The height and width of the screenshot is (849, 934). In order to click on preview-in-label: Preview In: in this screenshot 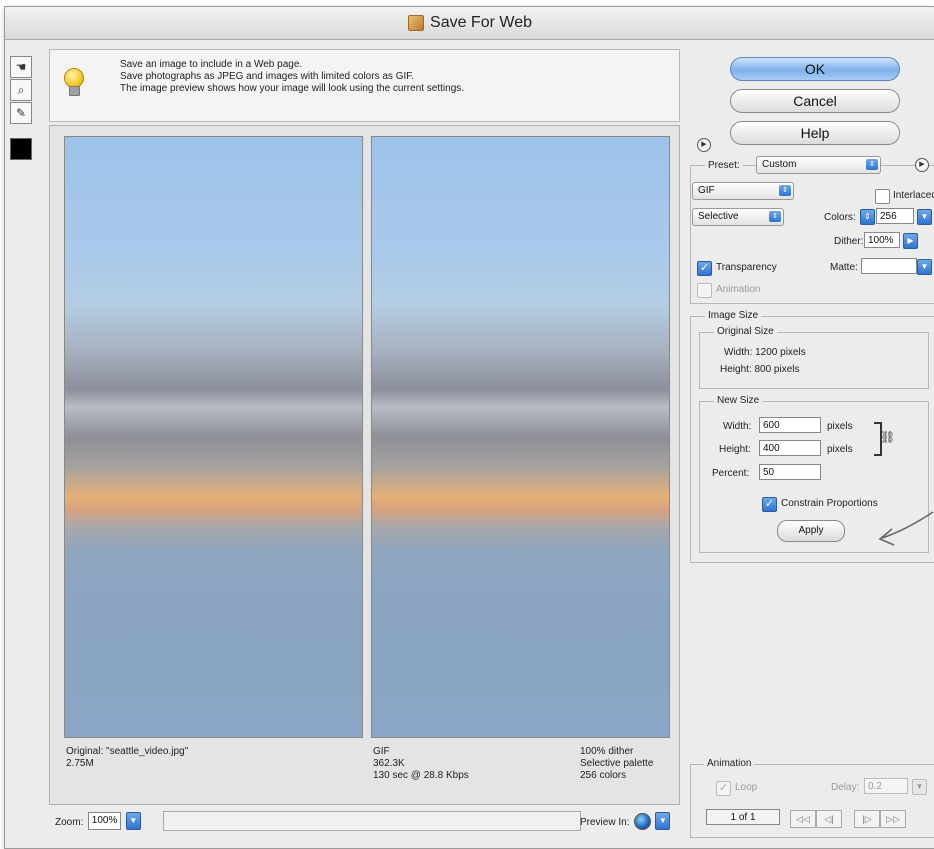, I will do `click(605, 823)`.